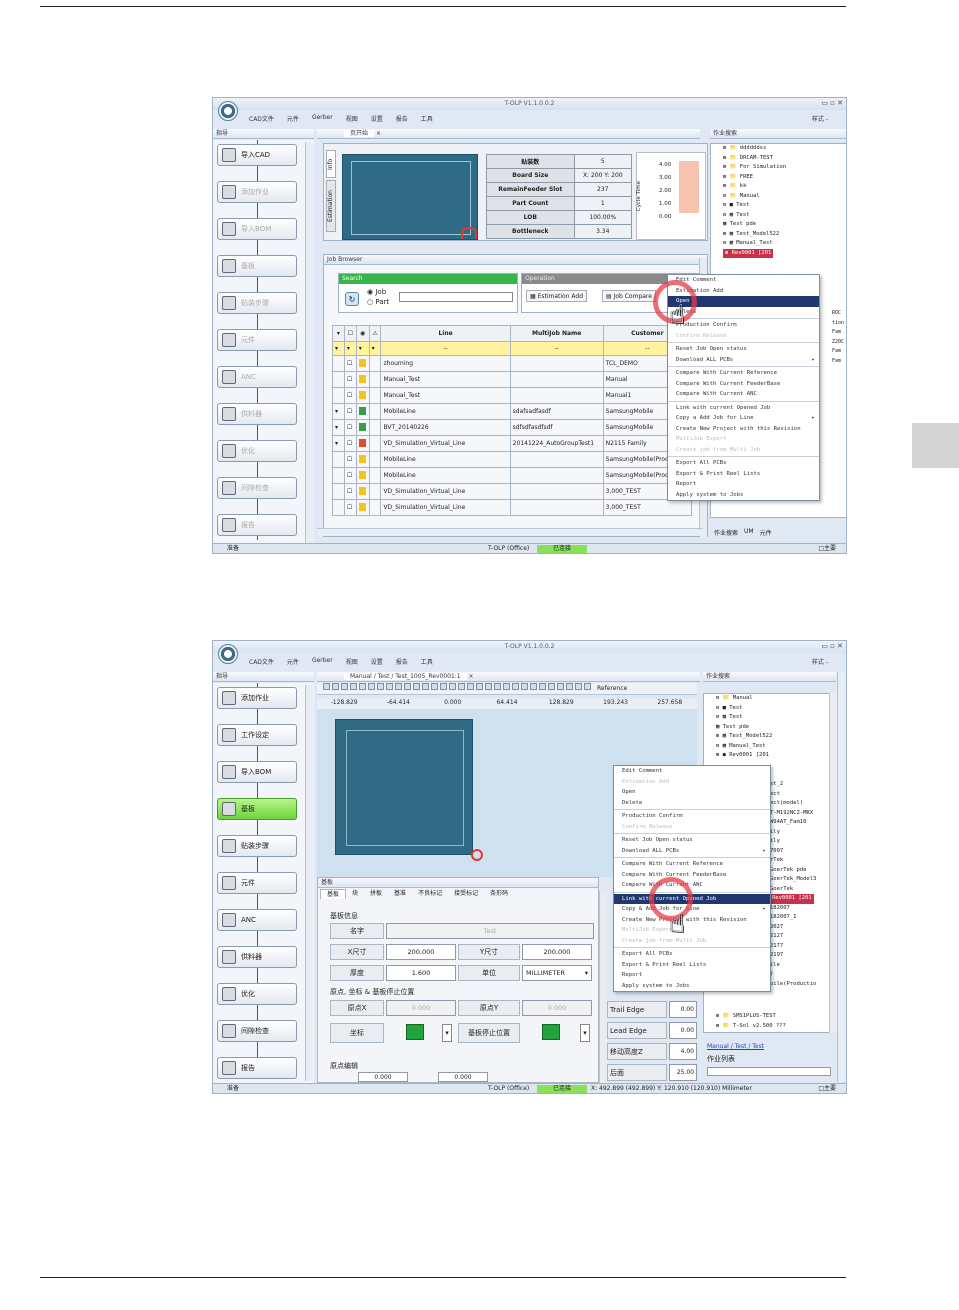  I want to click on context-menu-item: Copy & Add Job for Line ▸, so click(692, 909).